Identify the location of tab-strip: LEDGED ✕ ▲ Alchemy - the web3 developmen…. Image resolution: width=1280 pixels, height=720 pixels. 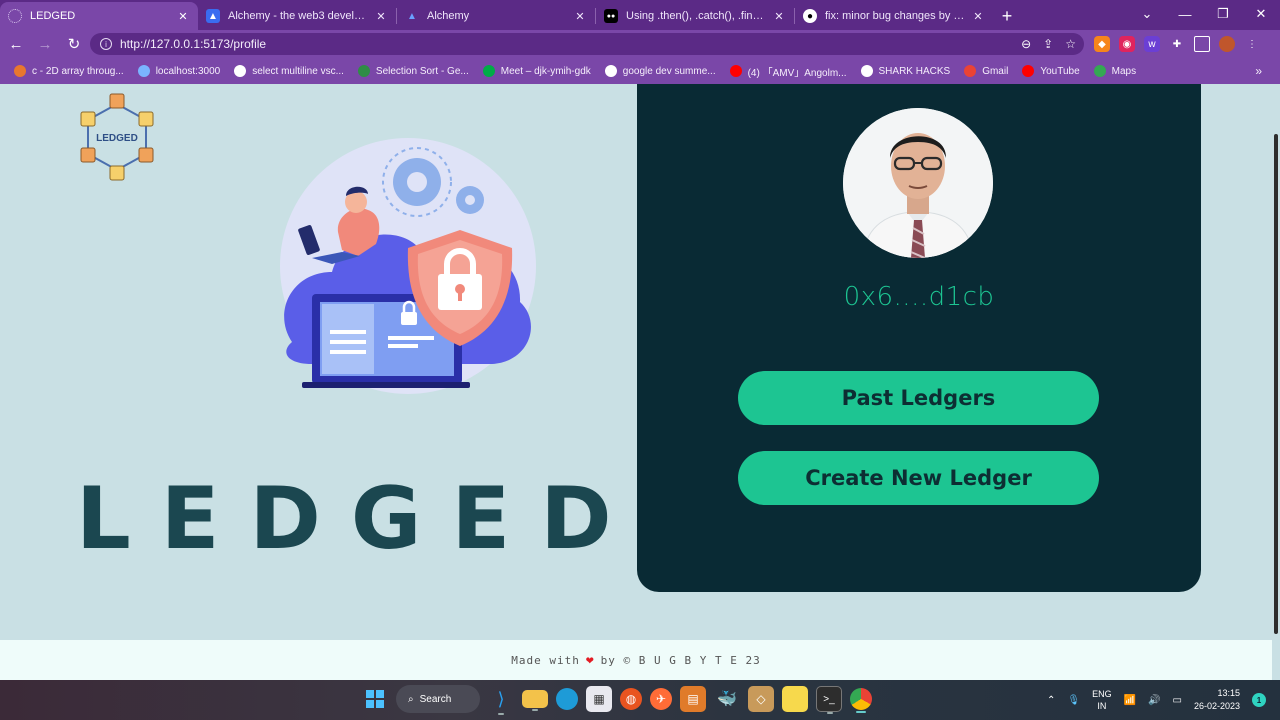
(640, 15).